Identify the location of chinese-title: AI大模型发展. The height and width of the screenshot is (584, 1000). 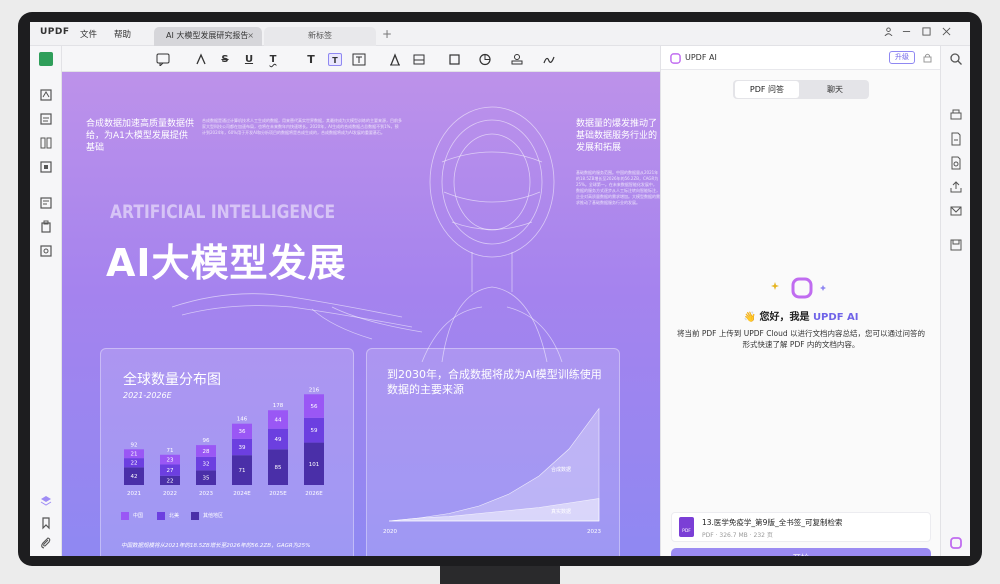
(226, 263).